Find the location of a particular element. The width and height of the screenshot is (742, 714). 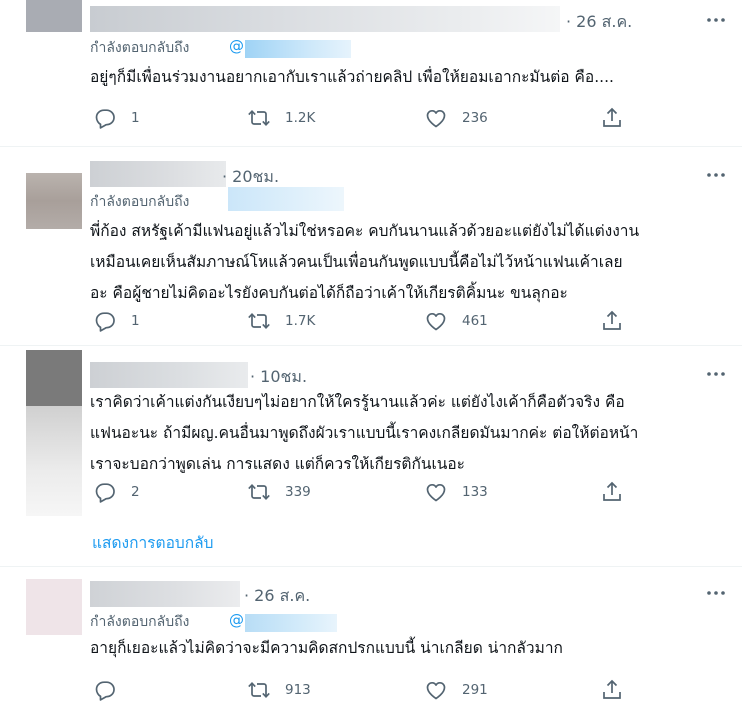

retweet-button: 1.2K is located at coordinates (281, 118).